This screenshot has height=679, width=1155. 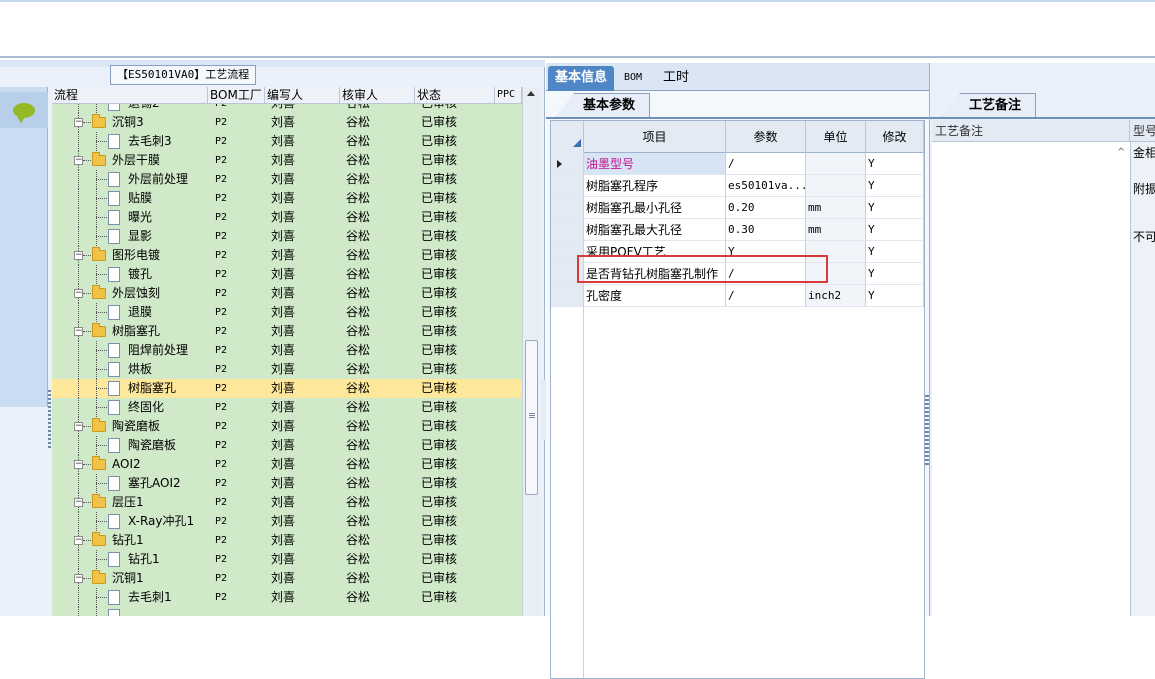 What do you see at coordinates (130, 312) in the screenshot?
I see `tree-node: 退膜` at bounding box center [130, 312].